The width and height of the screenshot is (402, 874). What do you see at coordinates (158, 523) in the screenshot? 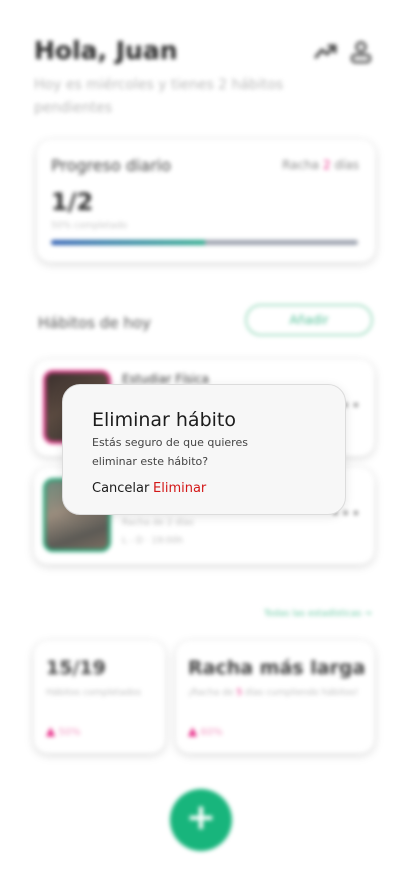
I see `habit-streak: Racha de 2 días` at bounding box center [158, 523].